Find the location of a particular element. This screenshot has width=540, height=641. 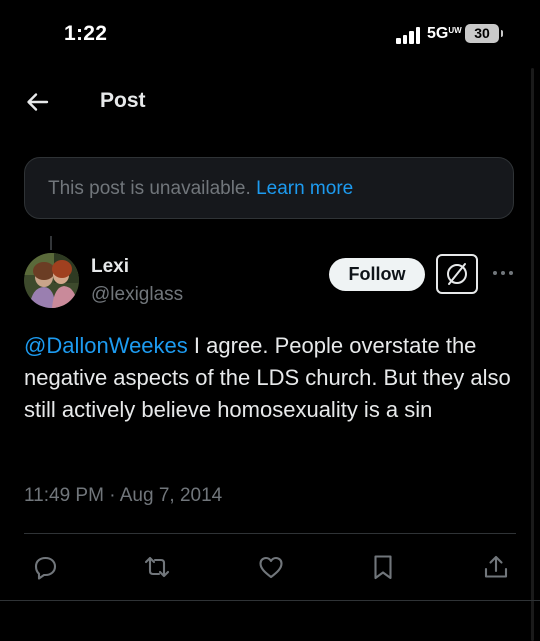

reply-button is located at coordinates (45, 567).